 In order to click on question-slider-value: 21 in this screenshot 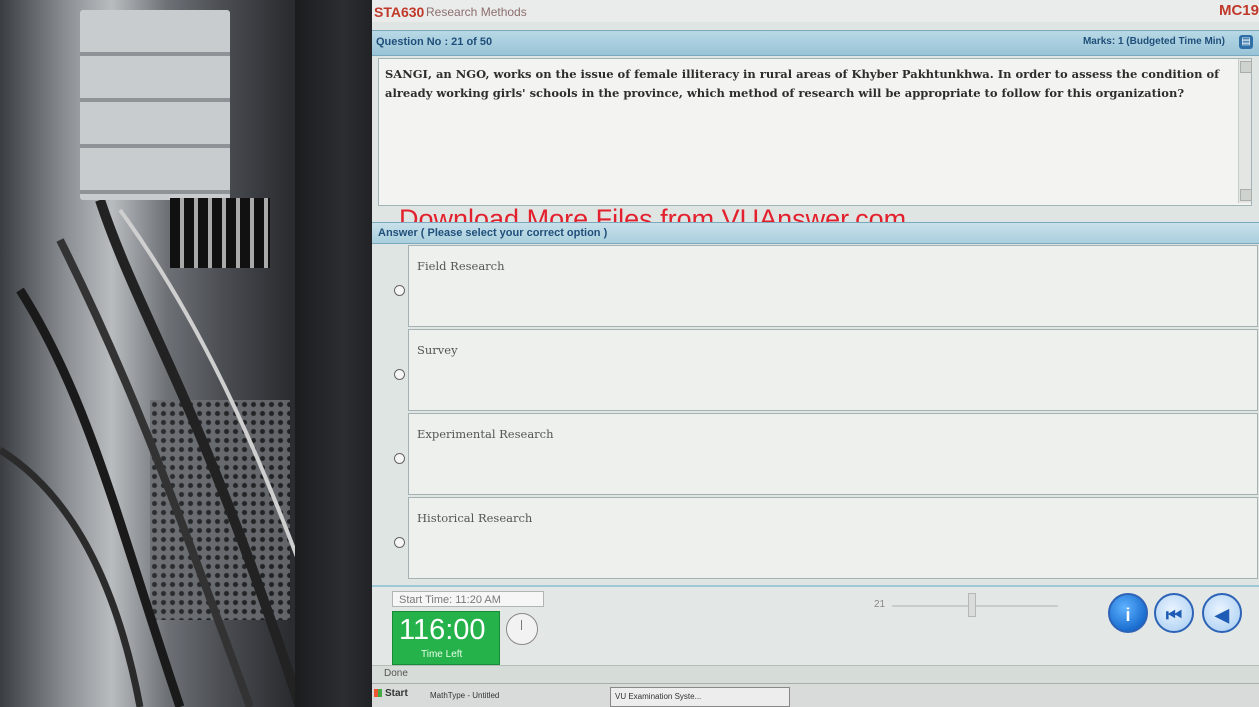, I will do `click(880, 604)`.